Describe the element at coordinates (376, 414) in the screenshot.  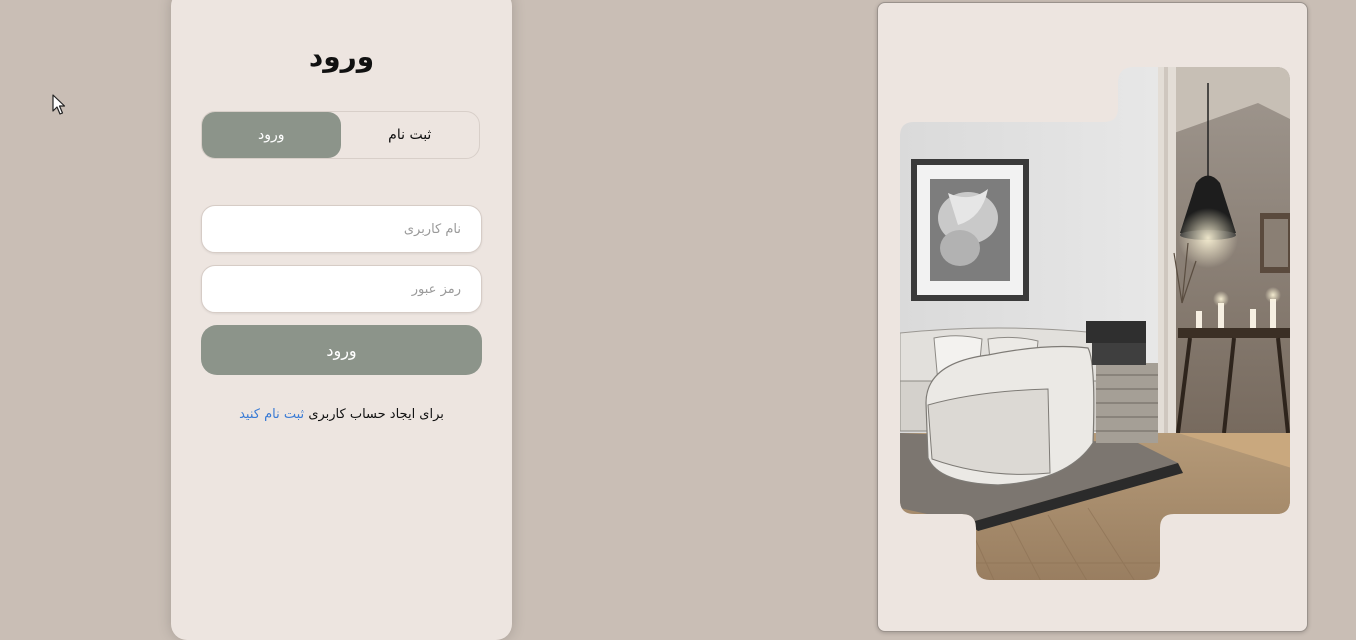
I see `signup-prompt-text: برای ایجاد حساب کاربری` at that location.